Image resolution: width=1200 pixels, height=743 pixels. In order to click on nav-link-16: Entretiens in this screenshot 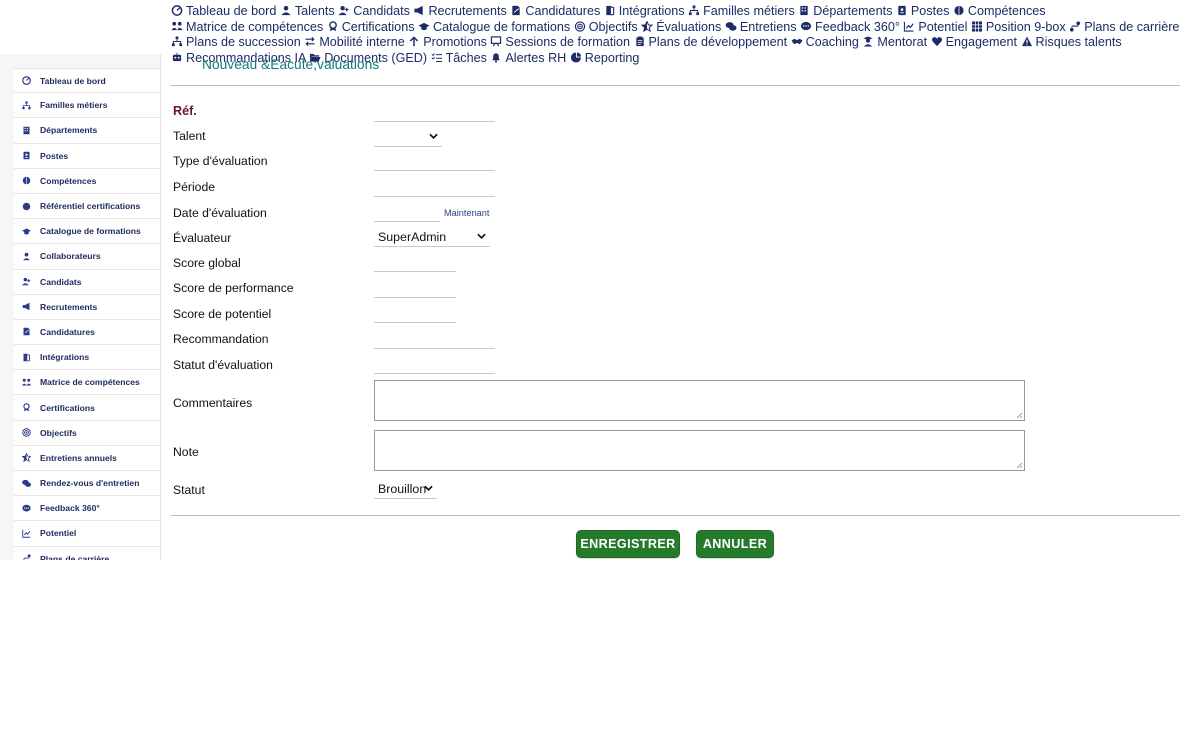, I will do `click(761, 27)`.